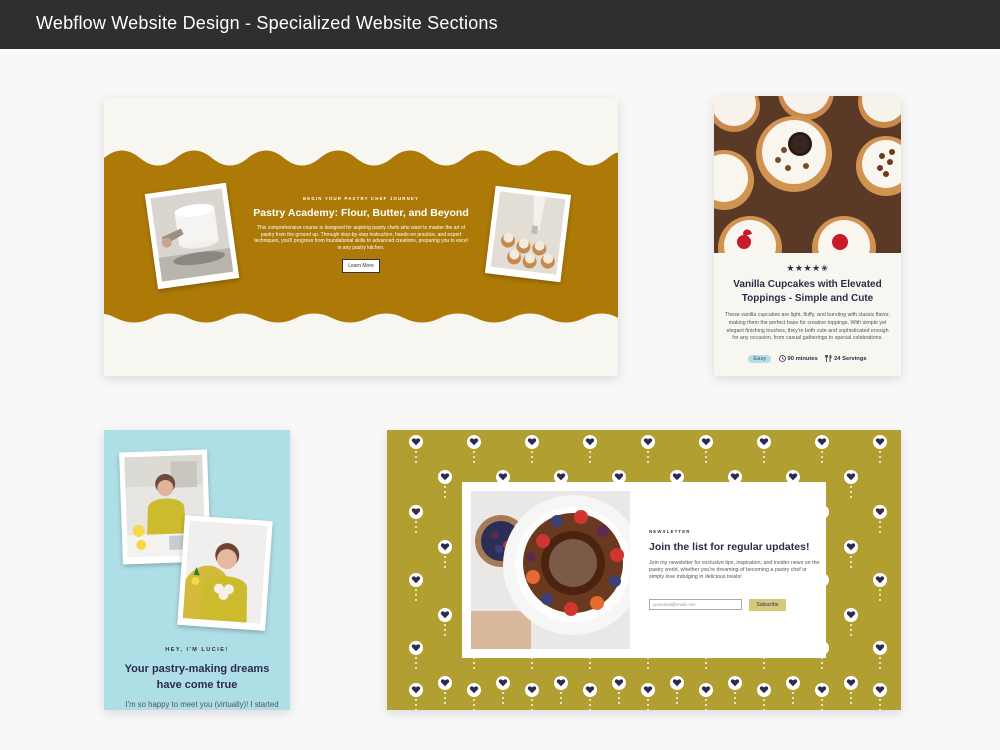 The height and width of the screenshot is (750, 1000). What do you see at coordinates (528, 234) in the screenshot?
I see `piping-cupcakes-photo` at bounding box center [528, 234].